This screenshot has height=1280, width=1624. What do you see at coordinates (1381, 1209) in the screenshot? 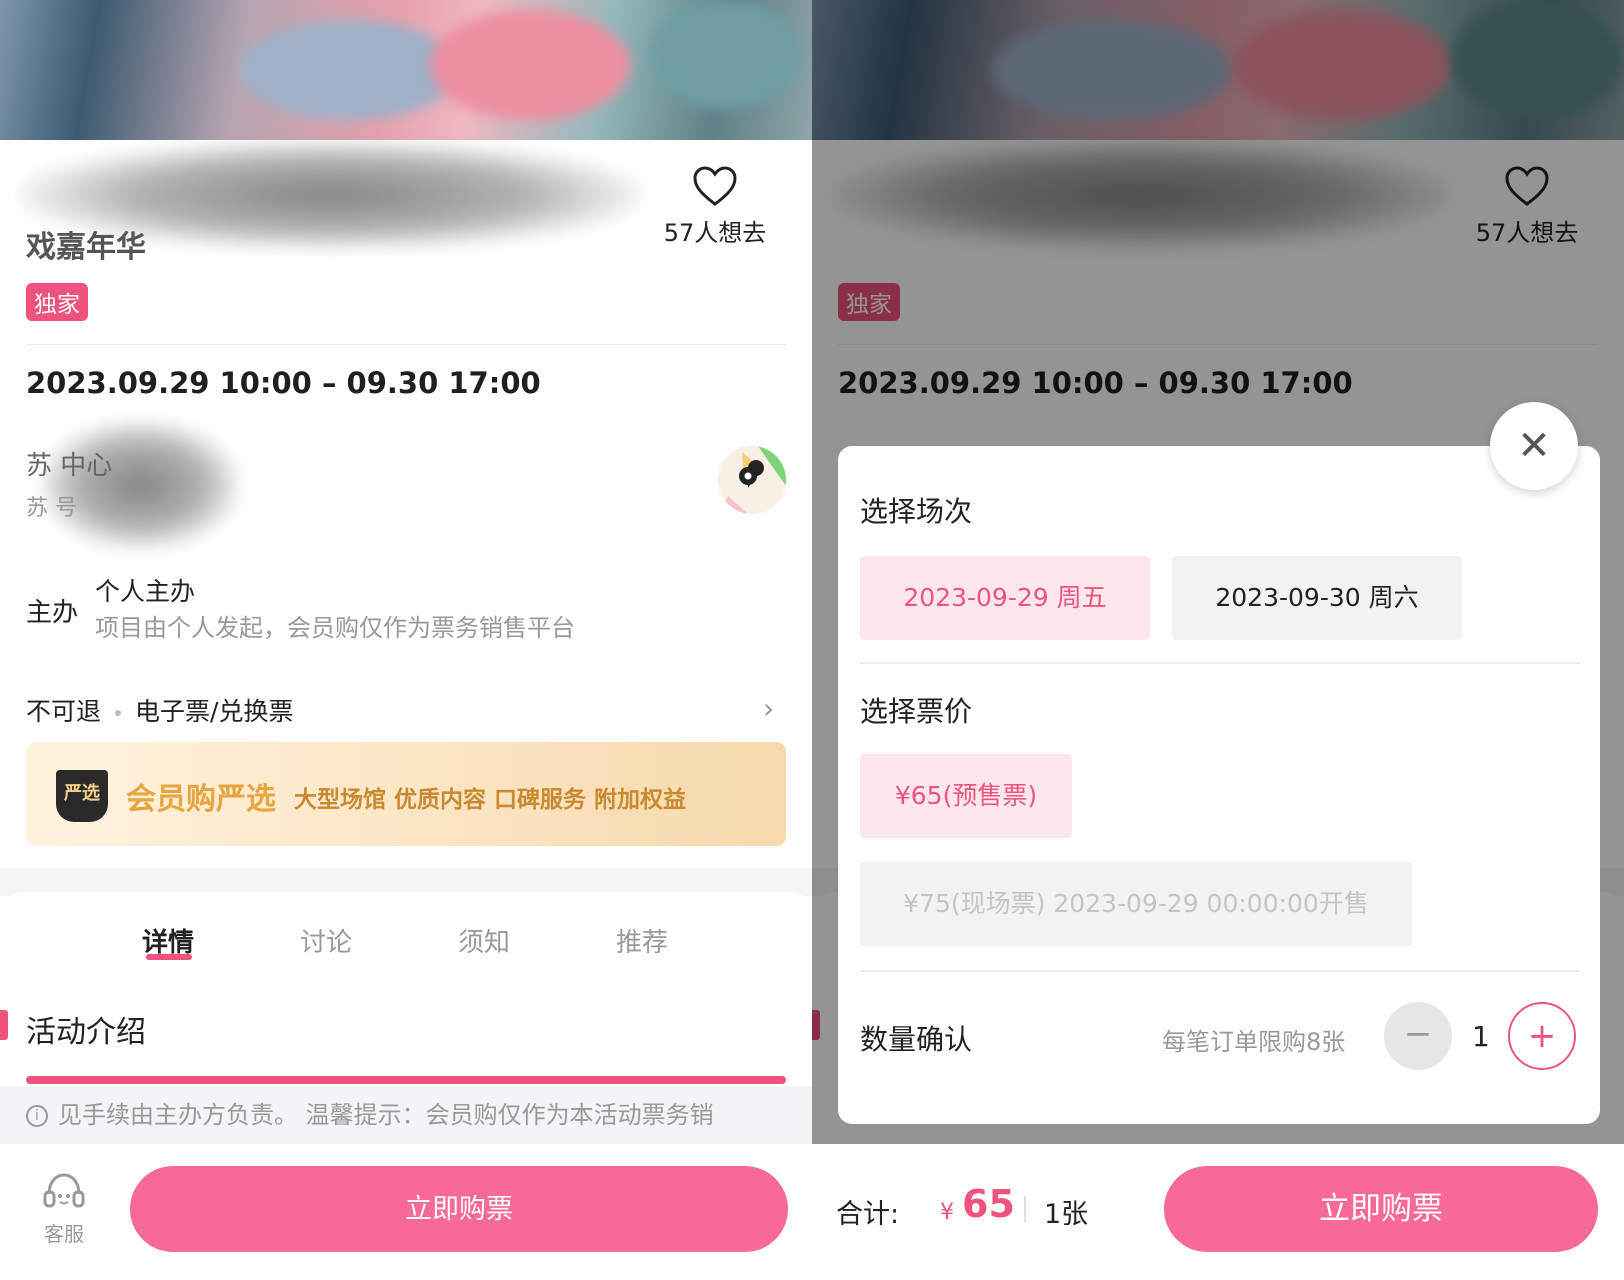
I see `confirm-buy-button: 立即购票` at bounding box center [1381, 1209].